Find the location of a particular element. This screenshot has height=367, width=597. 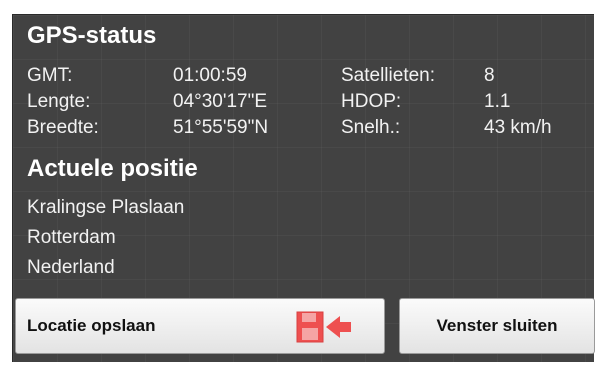

speed-label: Snelh.: is located at coordinates (371, 127).